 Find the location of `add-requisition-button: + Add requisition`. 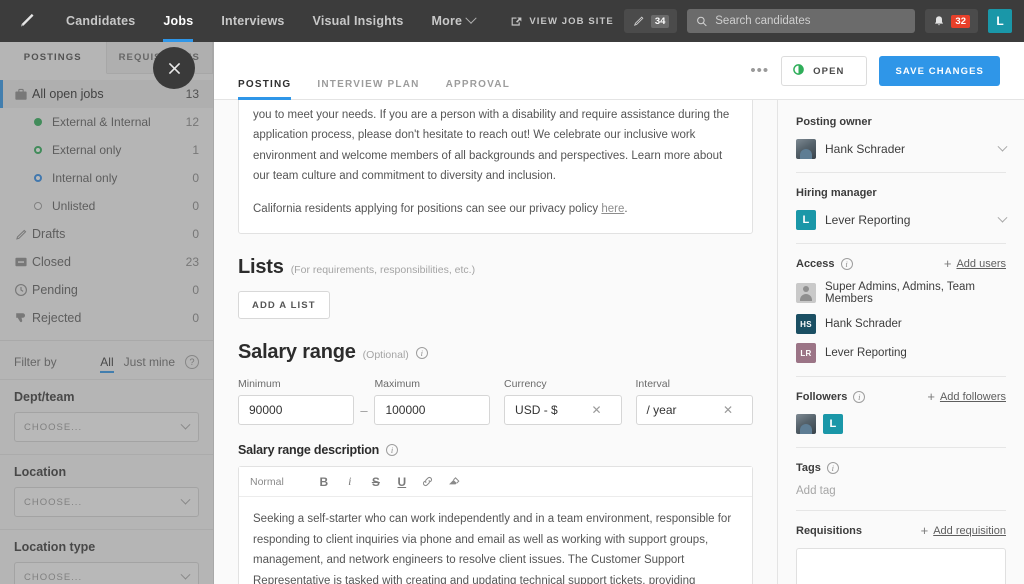

add-requisition-button: + Add requisition is located at coordinates (963, 530).